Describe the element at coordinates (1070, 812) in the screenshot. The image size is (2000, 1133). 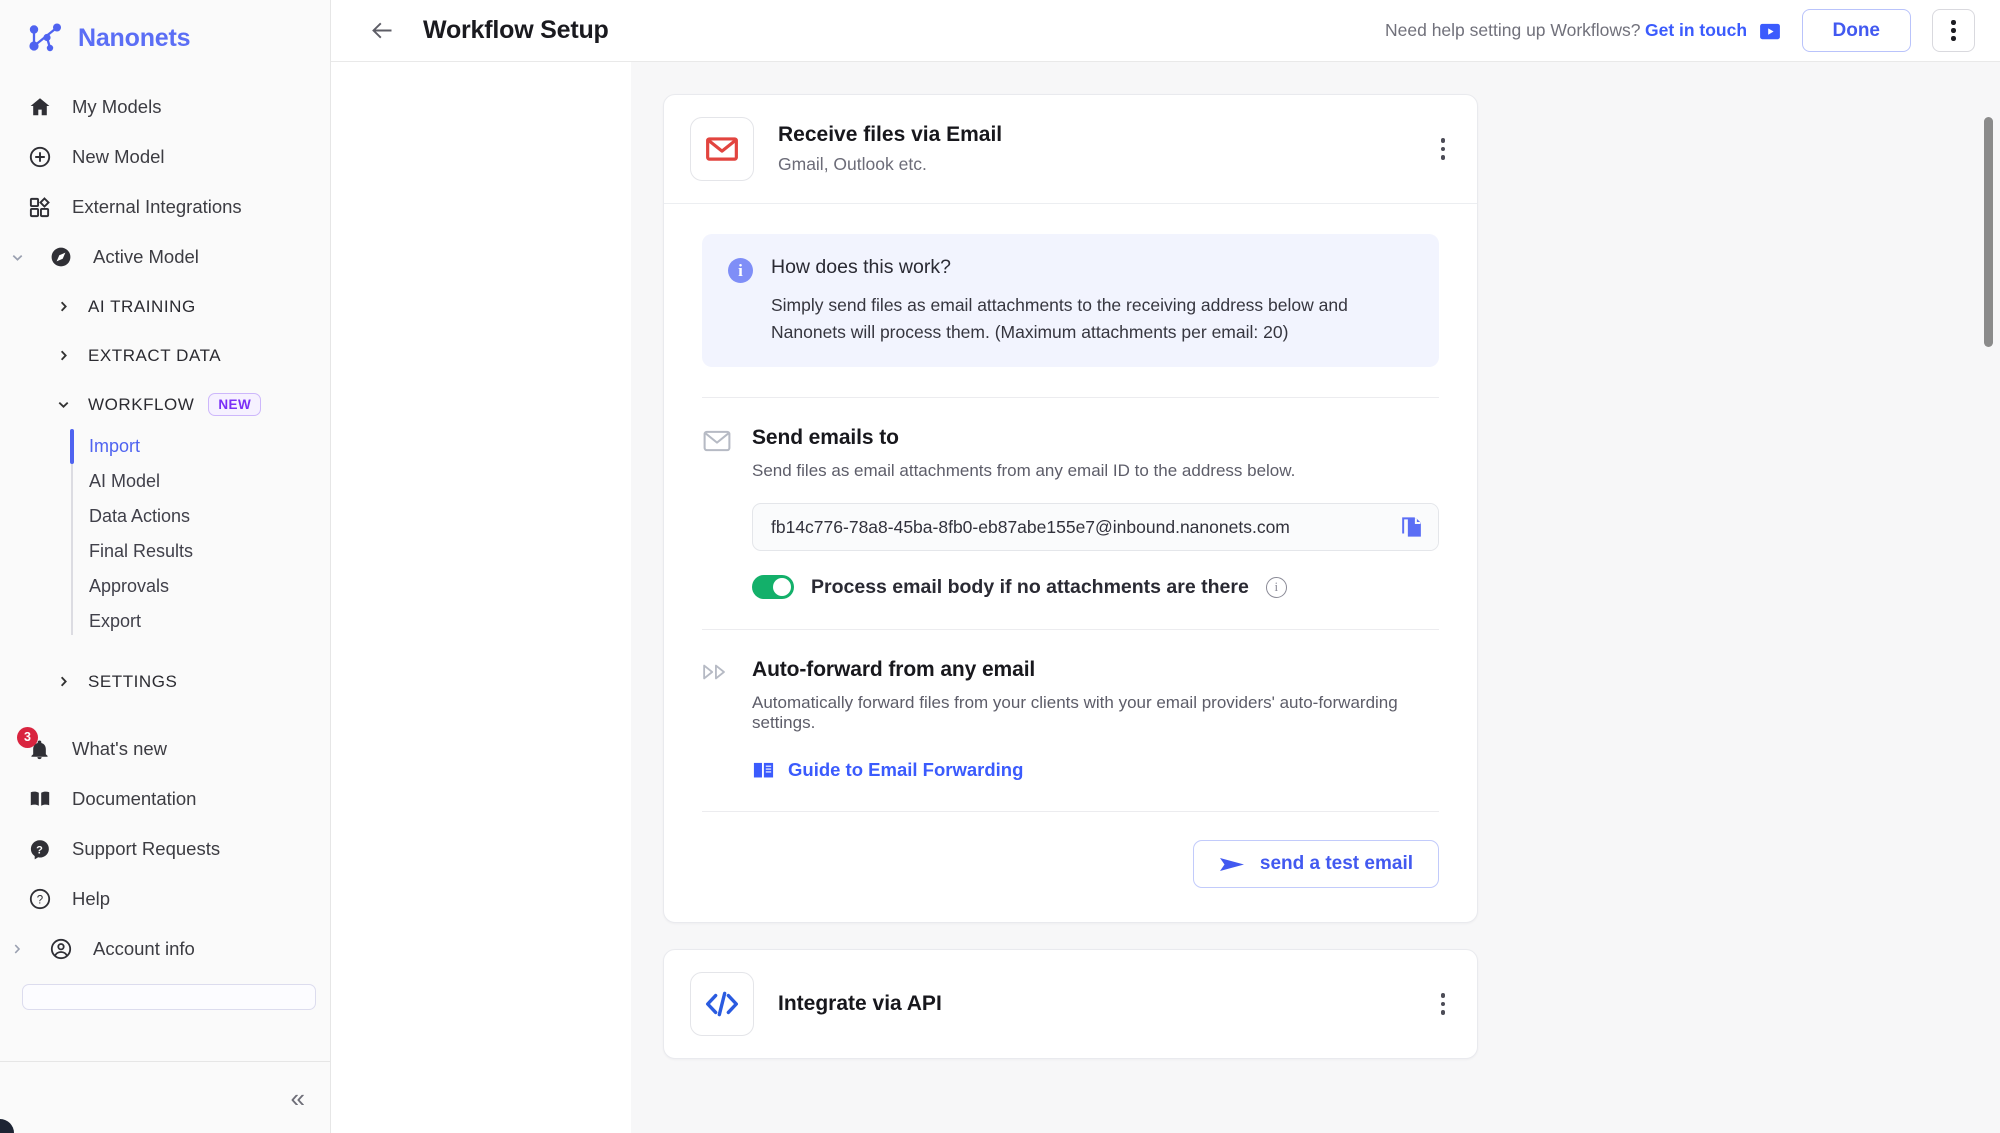
I see `divider` at that location.